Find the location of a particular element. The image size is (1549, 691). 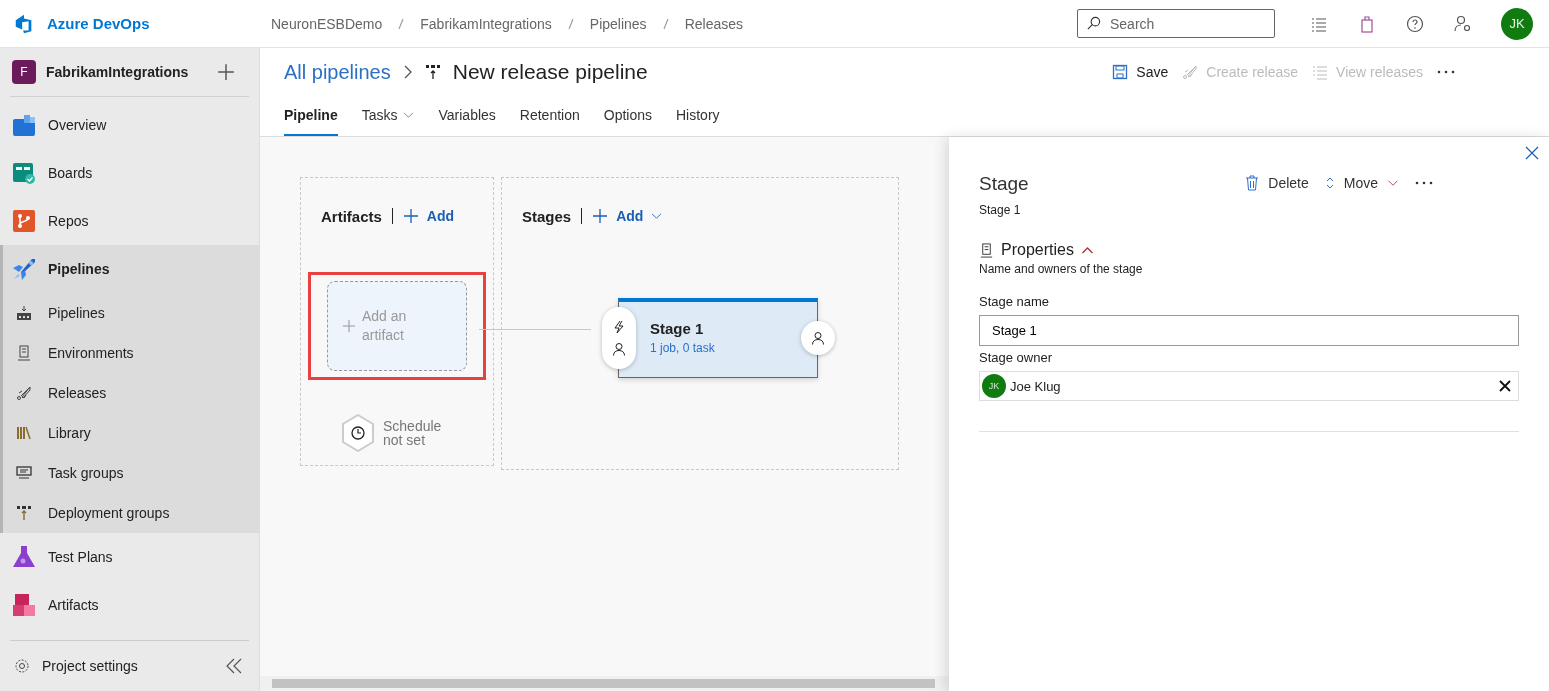

horizontal-scrollbar is located at coordinates (604, 683).